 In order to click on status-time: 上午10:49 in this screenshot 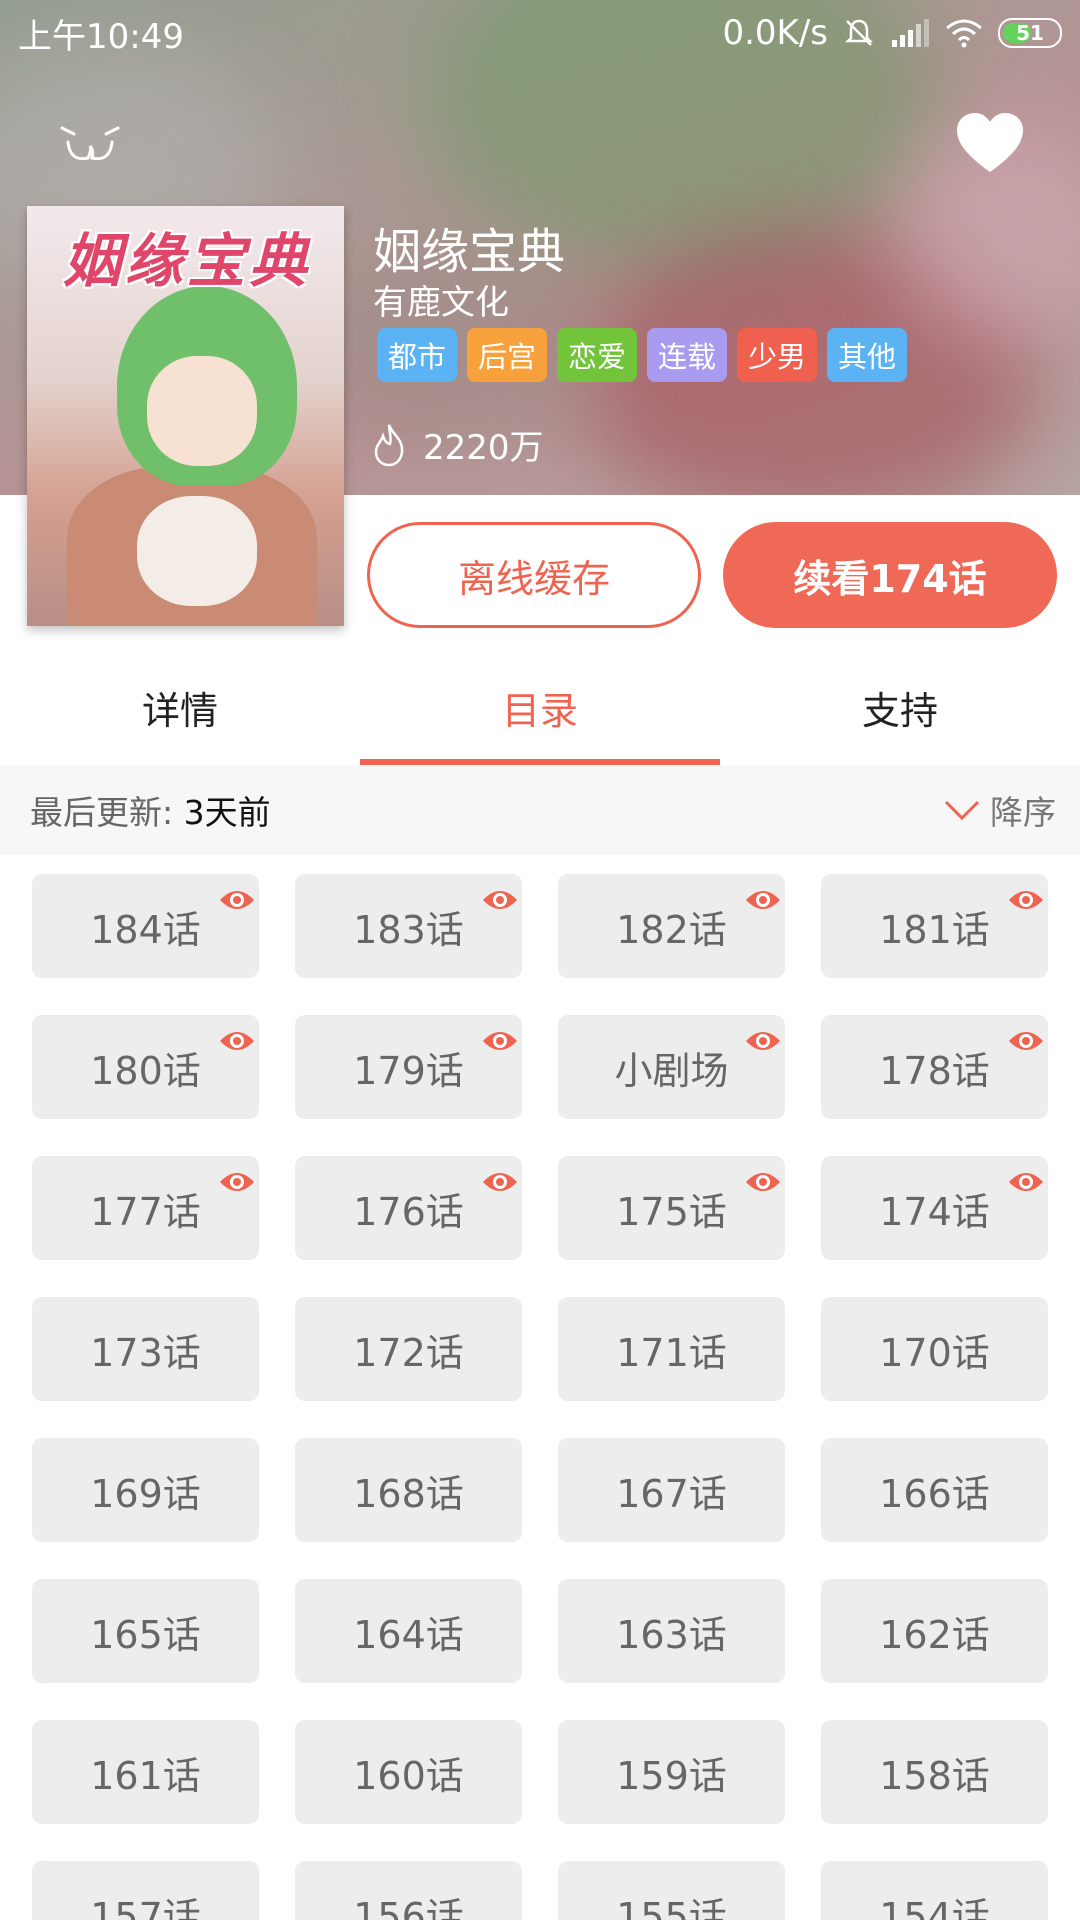, I will do `click(101, 36)`.